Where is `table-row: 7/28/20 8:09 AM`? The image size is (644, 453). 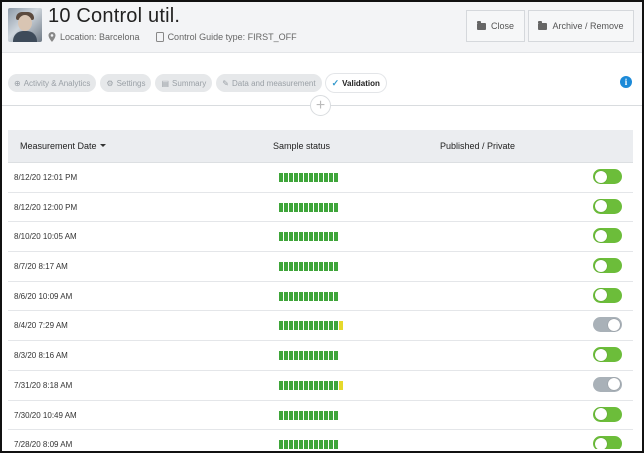
table-row: 7/28/20 8:09 AM is located at coordinates (320, 439).